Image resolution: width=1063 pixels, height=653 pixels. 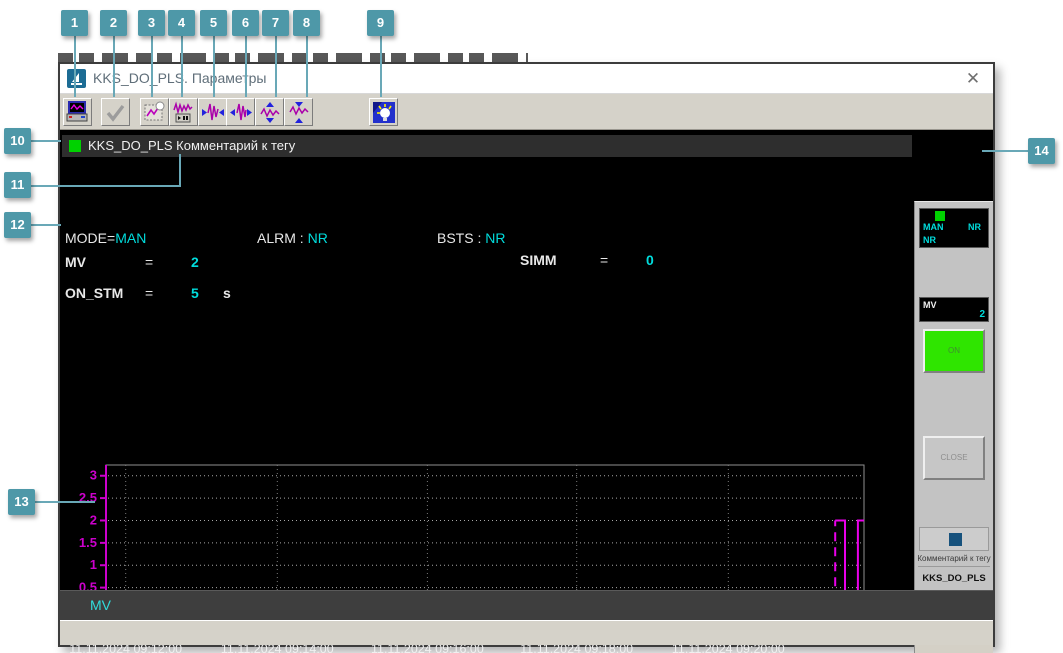 I want to click on stretch-time-axis-button, so click(x=240, y=112).